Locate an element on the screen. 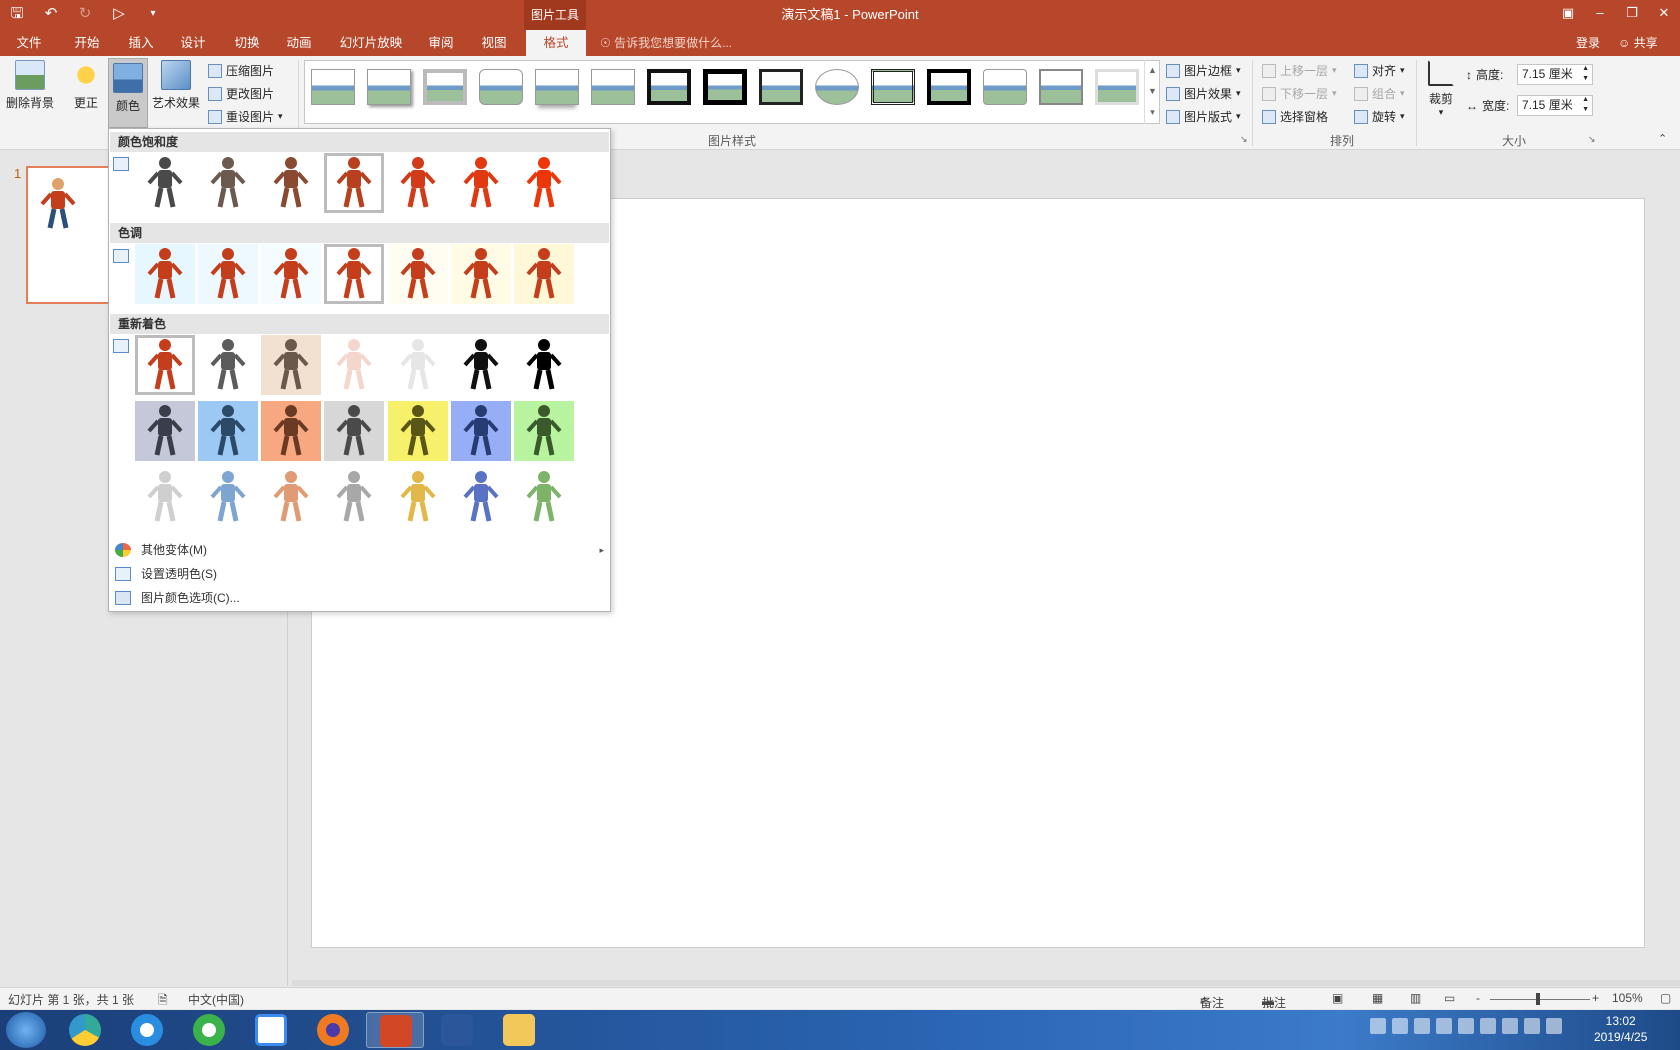  save-icon: 🖫 is located at coordinates (17, 14).